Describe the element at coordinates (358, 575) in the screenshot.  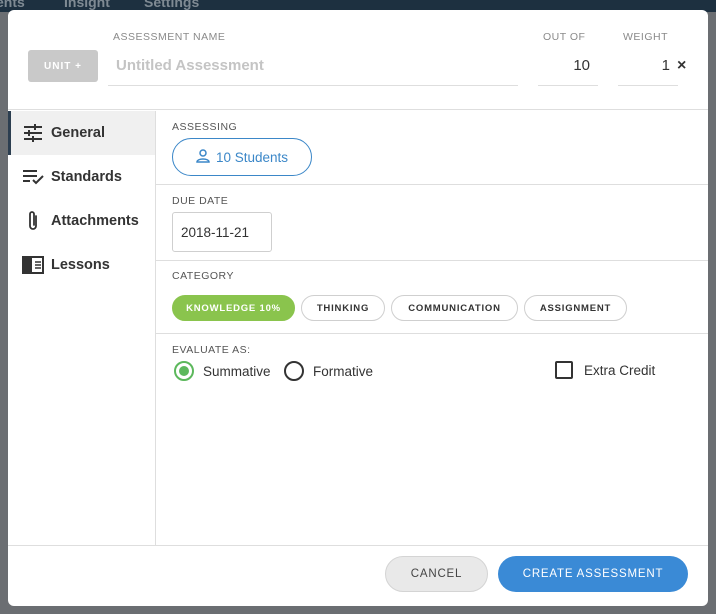
I see `modal-footer: CANCEL CREATE ASSESSMENT` at that location.